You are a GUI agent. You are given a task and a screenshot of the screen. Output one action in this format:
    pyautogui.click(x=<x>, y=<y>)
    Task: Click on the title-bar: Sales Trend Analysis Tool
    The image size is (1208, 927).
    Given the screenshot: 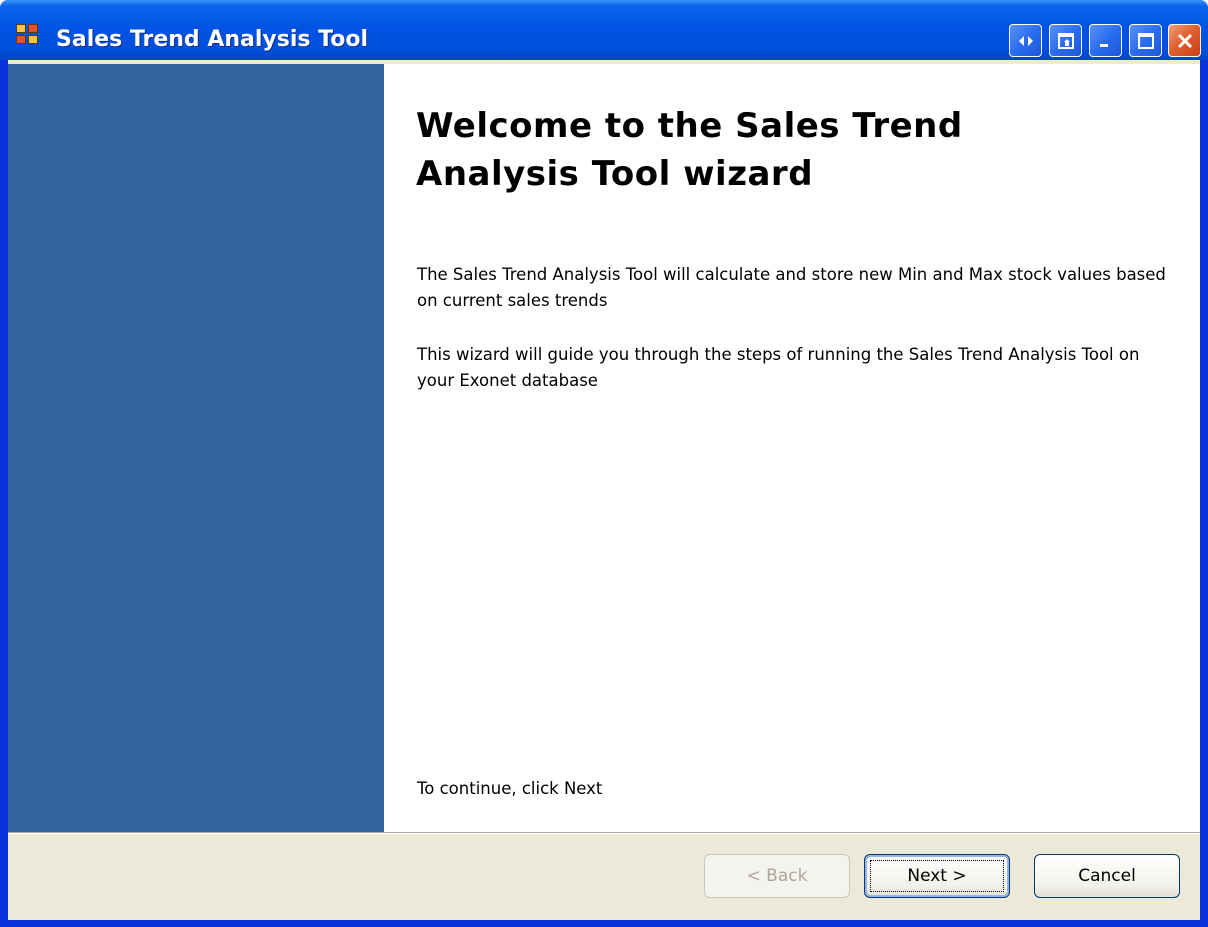 What is the action you would take?
    pyautogui.click(x=604, y=30)
    